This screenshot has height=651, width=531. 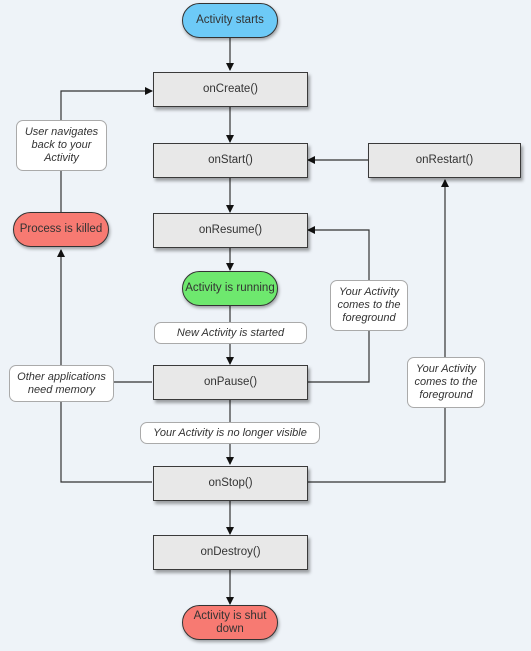 What do you see at coordinates (230, 288) in the screenshot?
I see `activity-running-terminal: Activity is running` at bounding box center [230, 288].